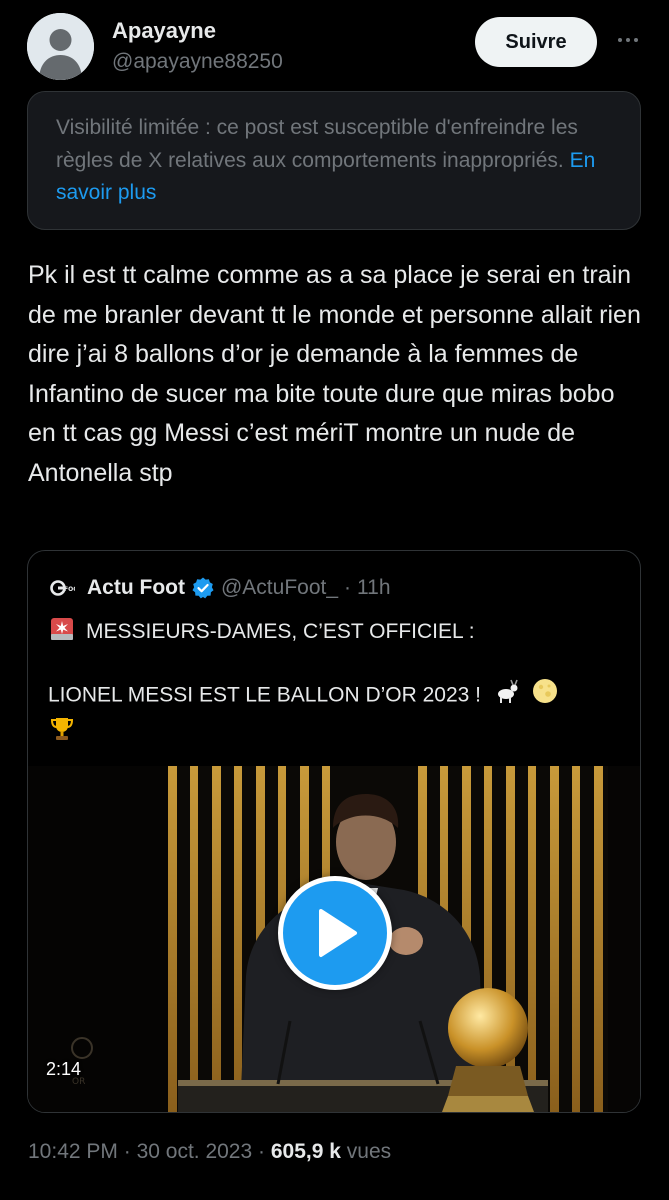 This screenshot has height=1200, width=669. I want to click on moon-emoji-icon, so click(545, 696).